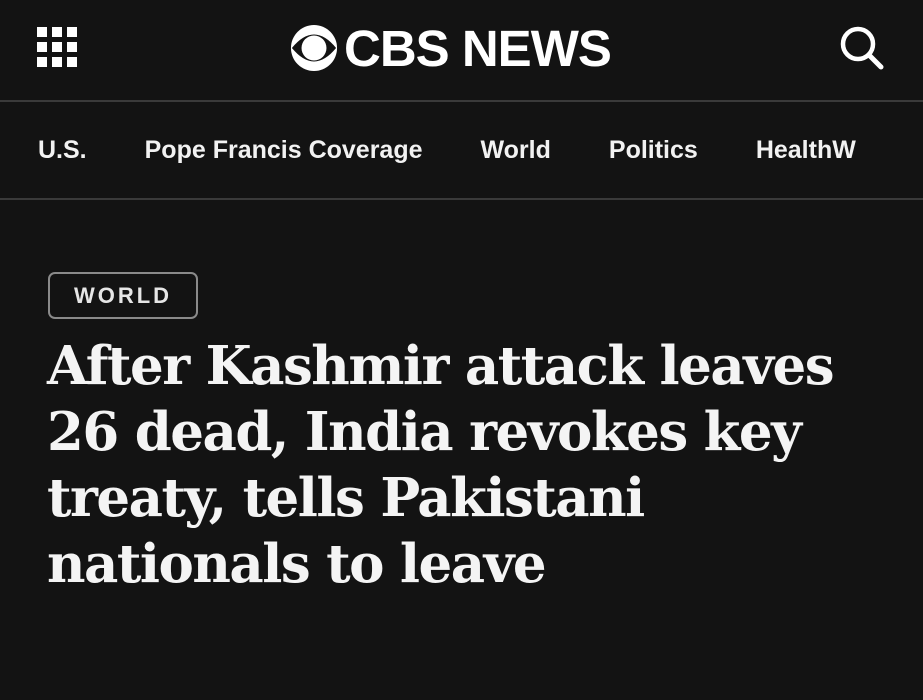  Describe the element at coordinates (653, 150) in the screenshot. I see `nav-item-politics: Politics` at that location.